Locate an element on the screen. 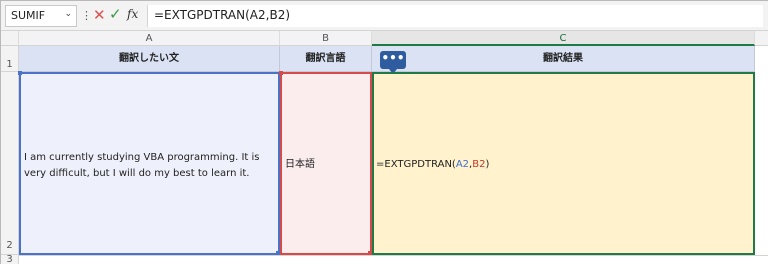 The width and height of the screenshot is (768, 264). formula-ref-a2: A2 is located at coordinates (462, 164).